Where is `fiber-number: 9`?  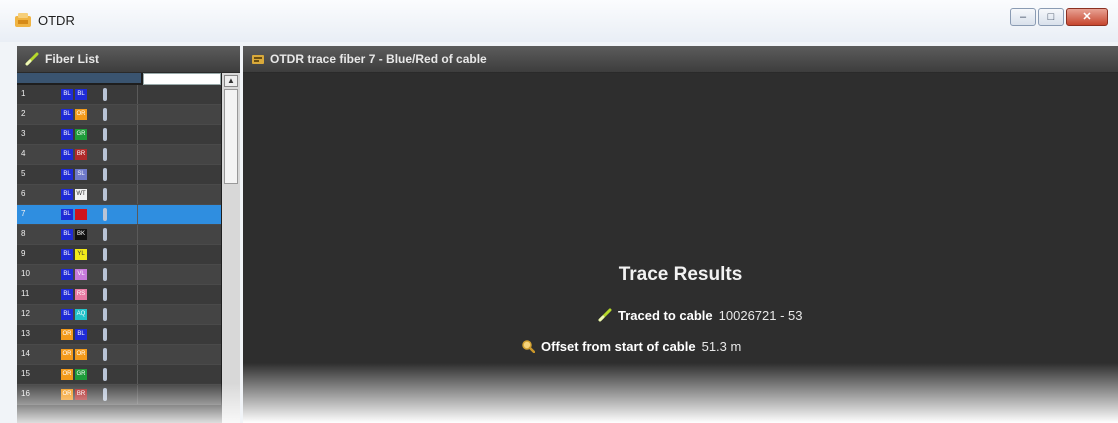
fiber-number: 9 is located at coordinates (23, 253).